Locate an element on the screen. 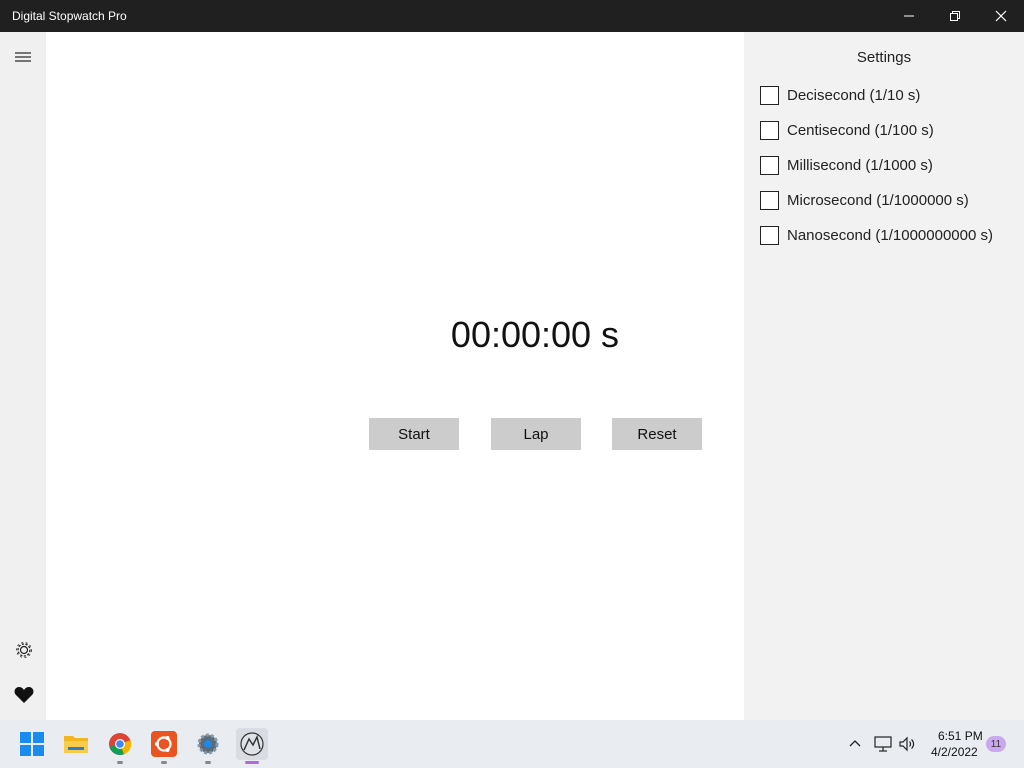  reset-button: Reset is located at coordinates (657, 434).